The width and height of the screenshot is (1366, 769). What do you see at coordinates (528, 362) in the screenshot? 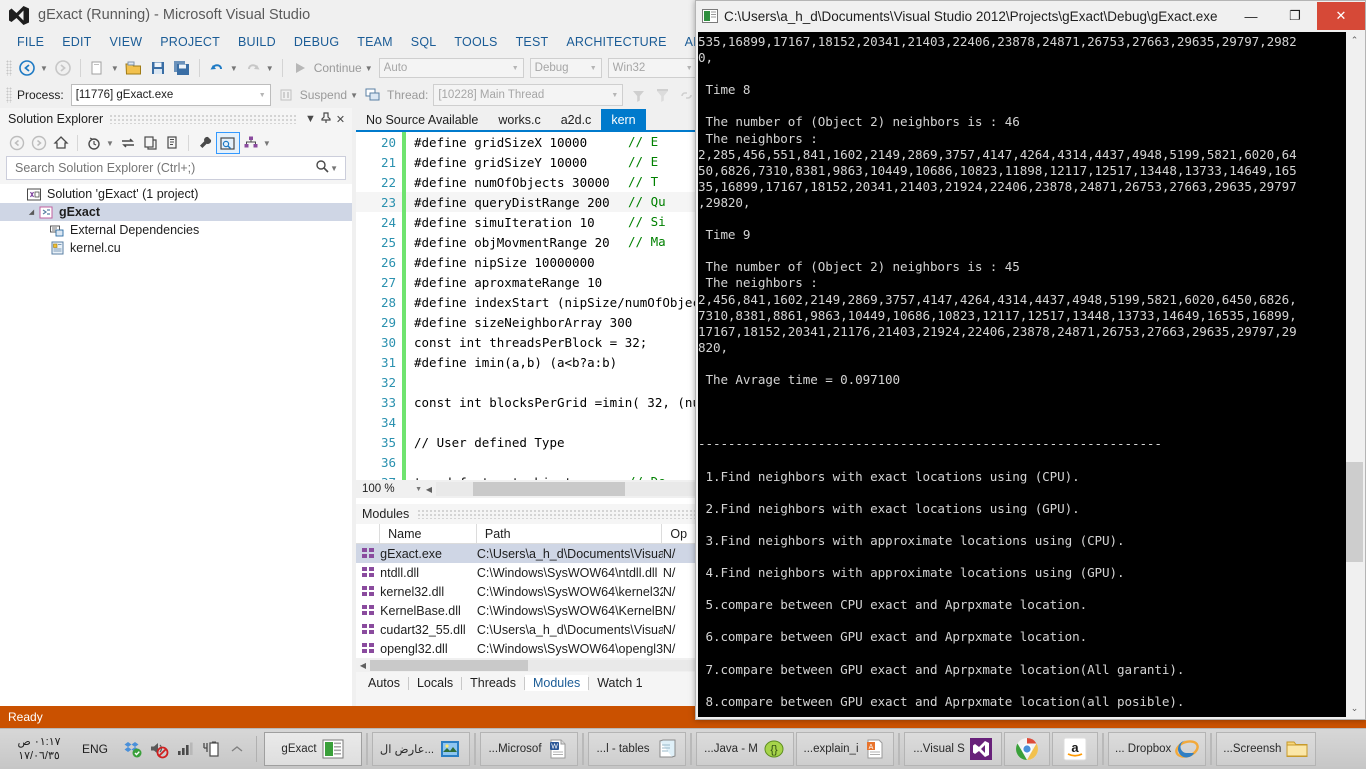
I see `code-line: 31 #define imin(a,b) (a<b?a:b)` at bounding box center [528, 362].